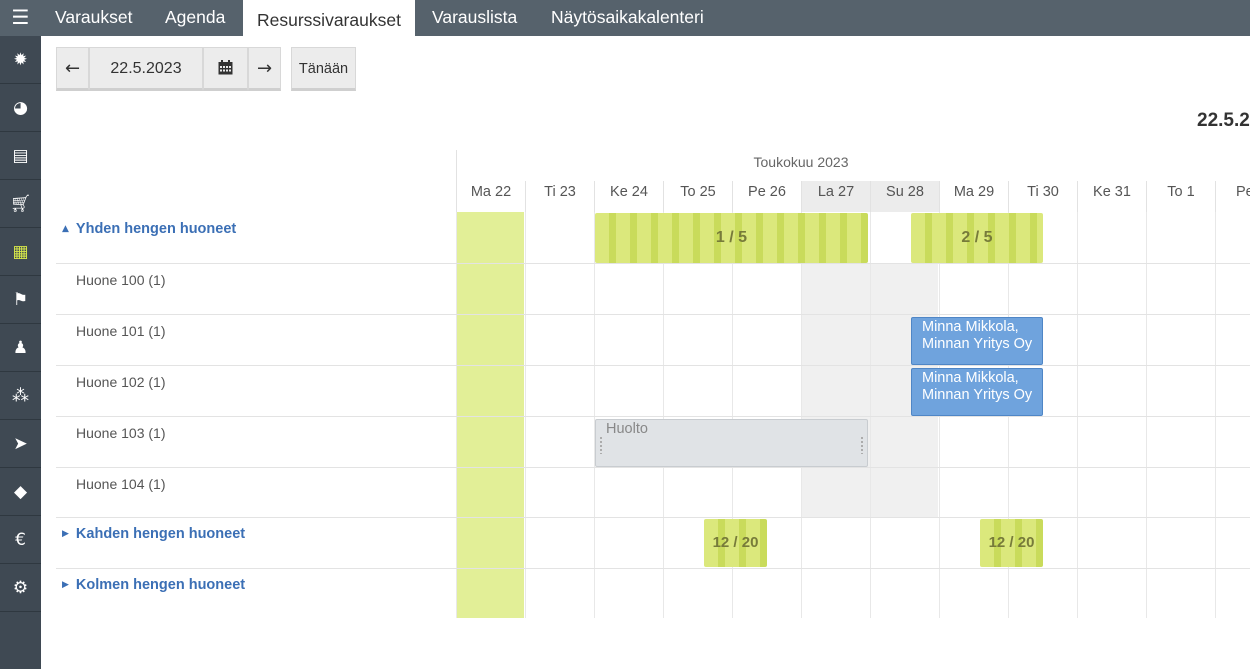 Image resolution: width=1250 pixels, height=669 pixels. Describe the element at coordinates (731, 443) in the screenshot. I see `maintenance-block: Huolto` at that location.